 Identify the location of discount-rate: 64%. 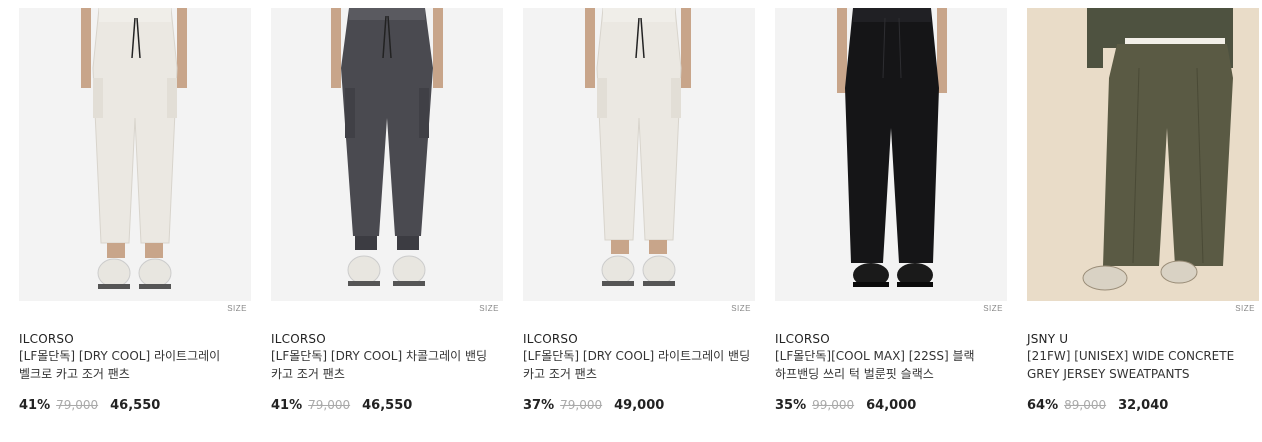
(1043, 405).